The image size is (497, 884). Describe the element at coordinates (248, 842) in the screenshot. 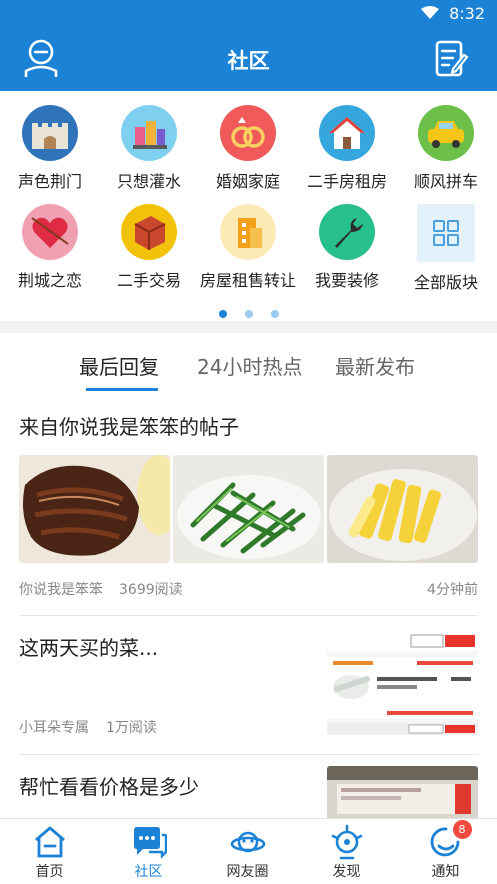

I see `planet-icon` at that location.